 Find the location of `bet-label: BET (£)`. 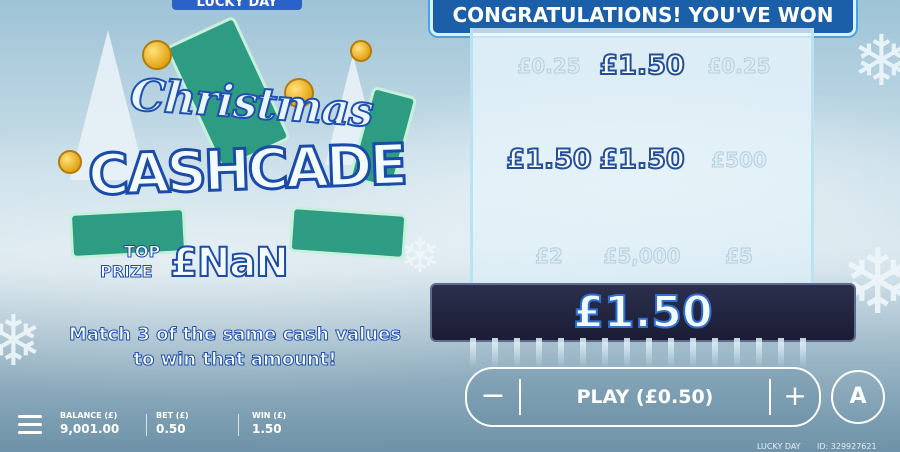

bet-label: BET (£) is located at coordinates (172, 415).